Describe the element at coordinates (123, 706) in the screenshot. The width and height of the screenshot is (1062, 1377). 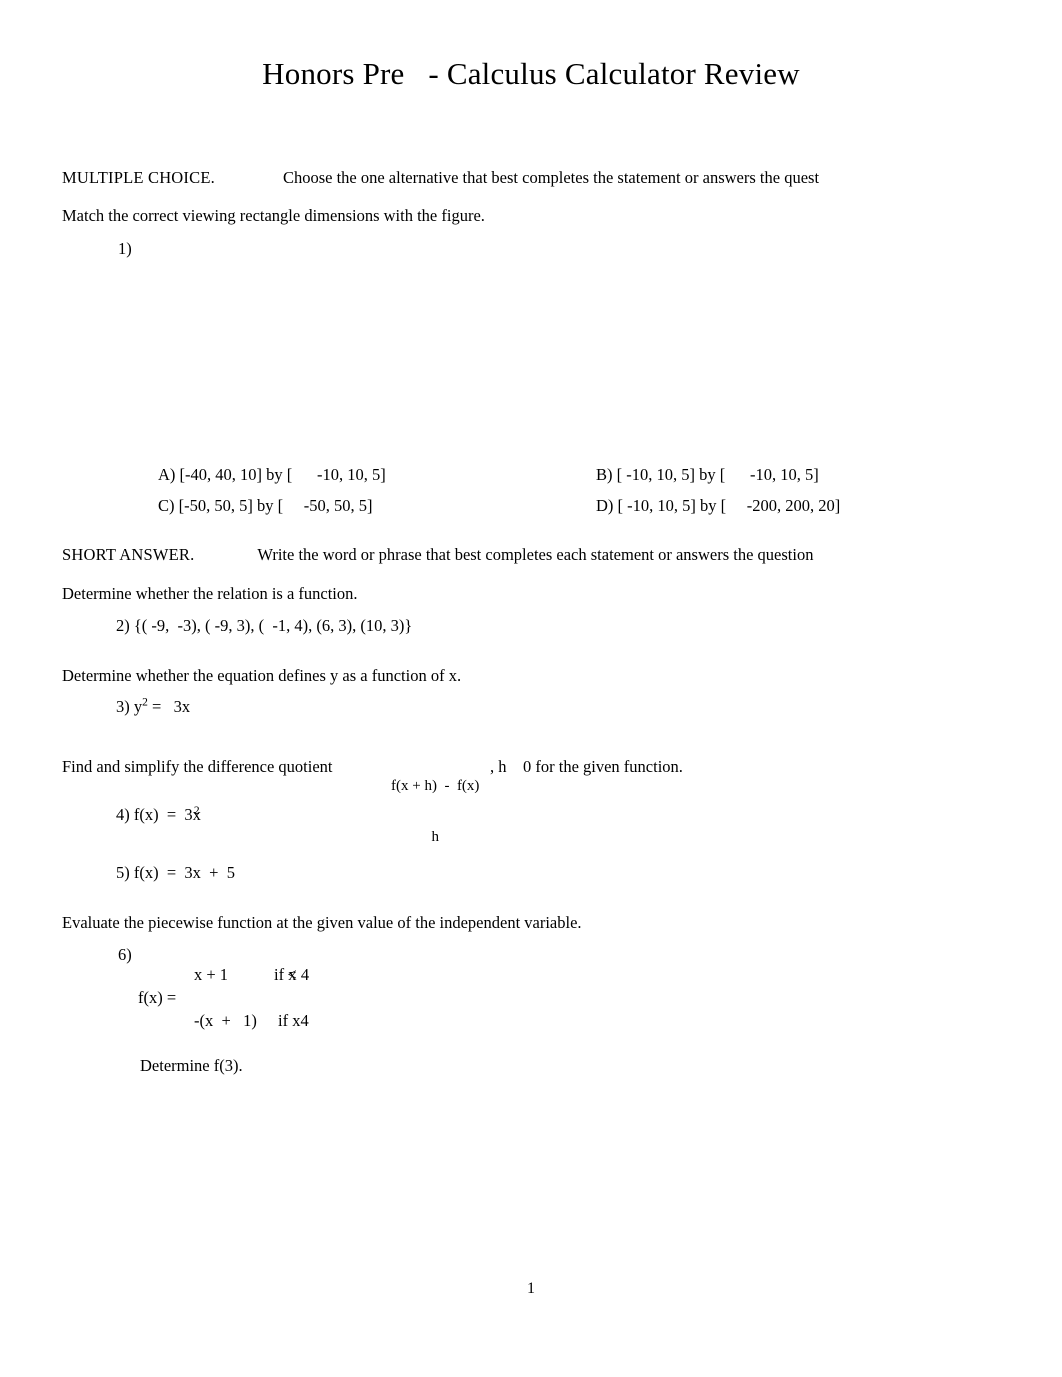
I see `question-number-3: 3)` at that location.